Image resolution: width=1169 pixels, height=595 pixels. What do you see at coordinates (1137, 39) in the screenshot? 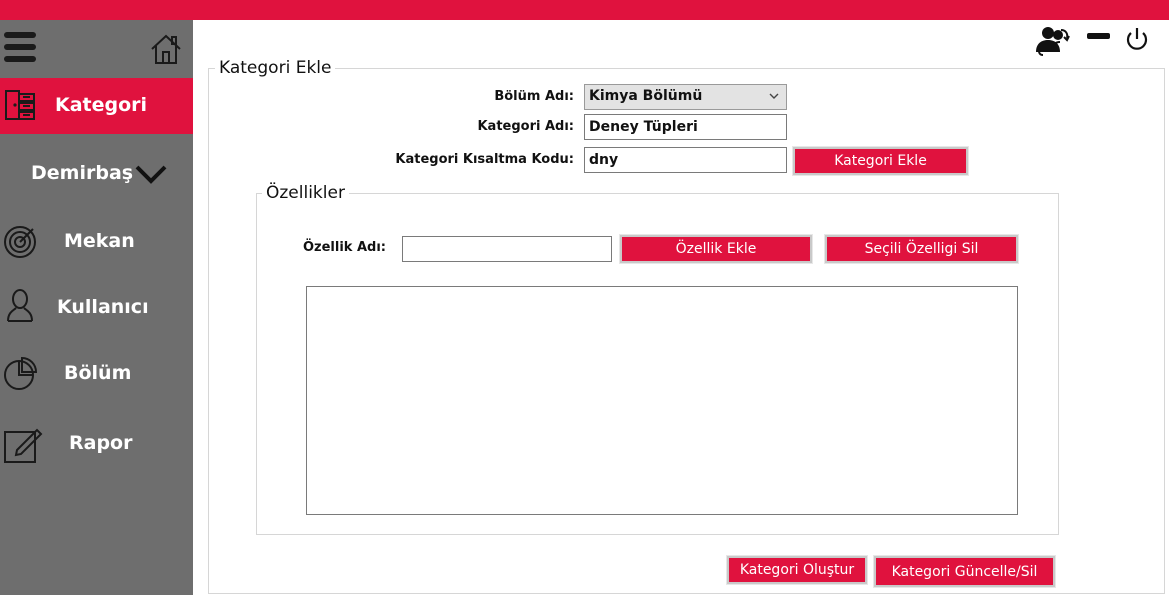
I see `power-icon` at bounding box center [1137, 39].